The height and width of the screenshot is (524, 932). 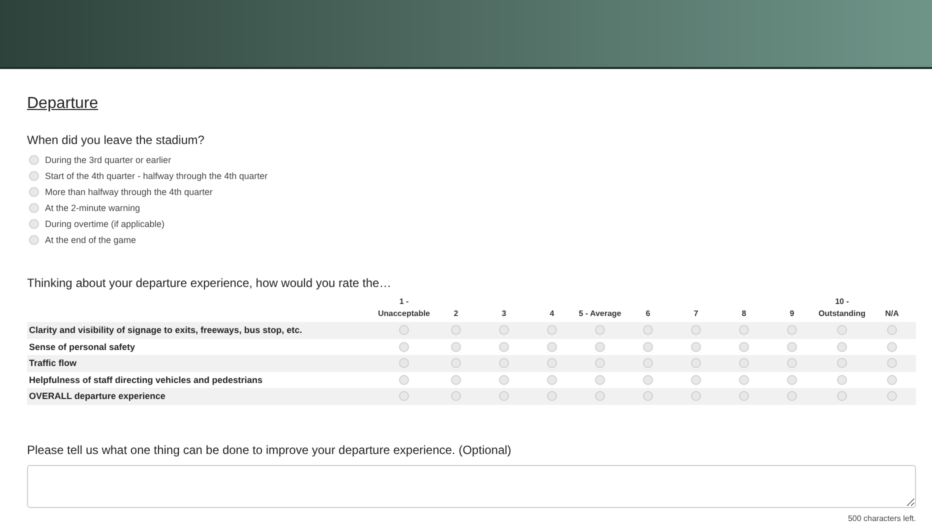 I want to click on column-heading: 8, so click(x=744, y=309).